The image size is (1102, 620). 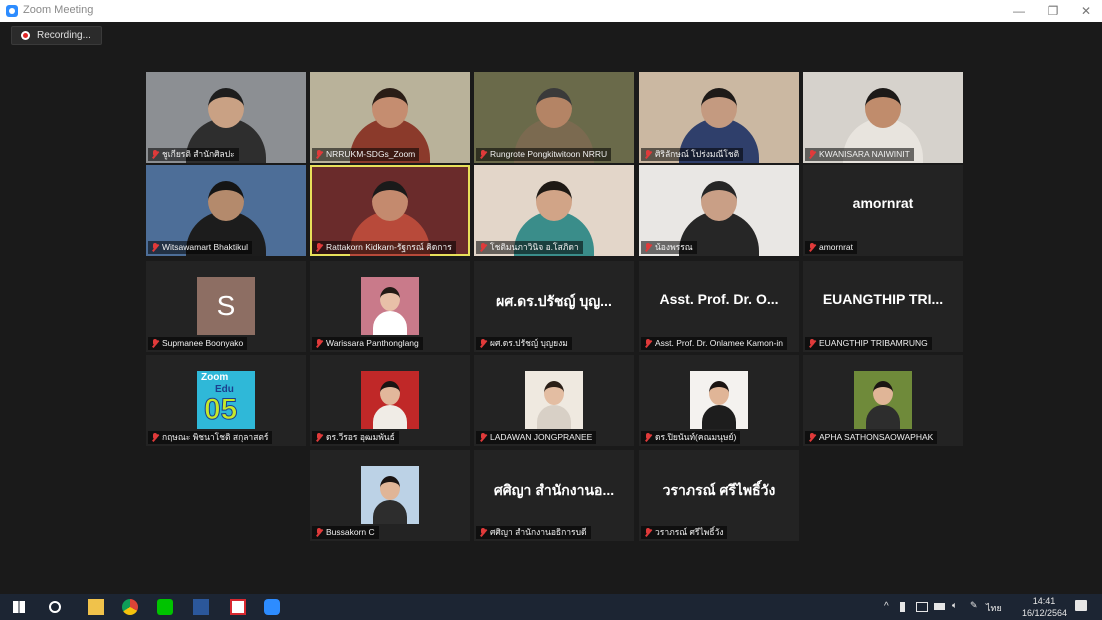 I want to click on participant-tile: วราภรณ์ ศรีไพธิ์วัง วราภรณ์ ศรีไพธิ์วัง, so click(x=719, y=495).